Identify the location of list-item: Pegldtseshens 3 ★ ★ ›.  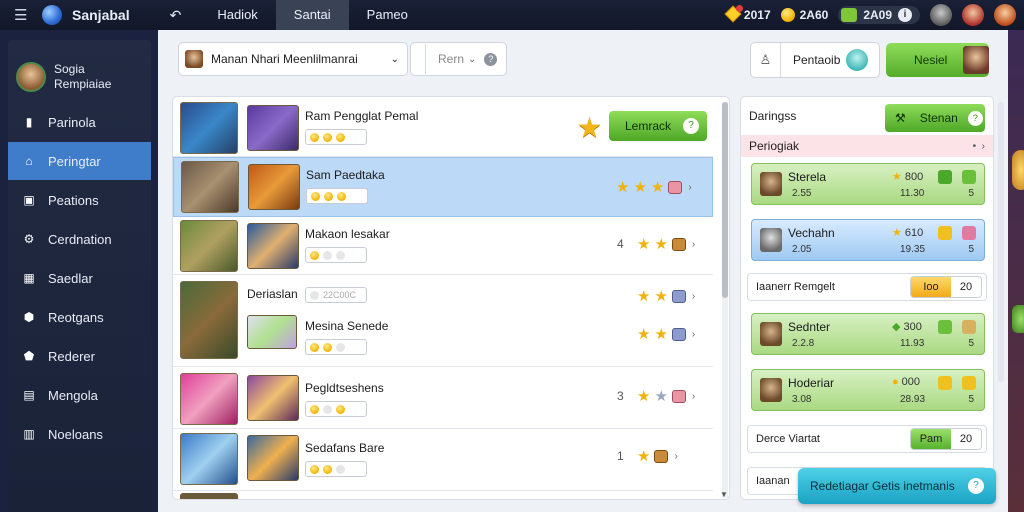
(443, 398).